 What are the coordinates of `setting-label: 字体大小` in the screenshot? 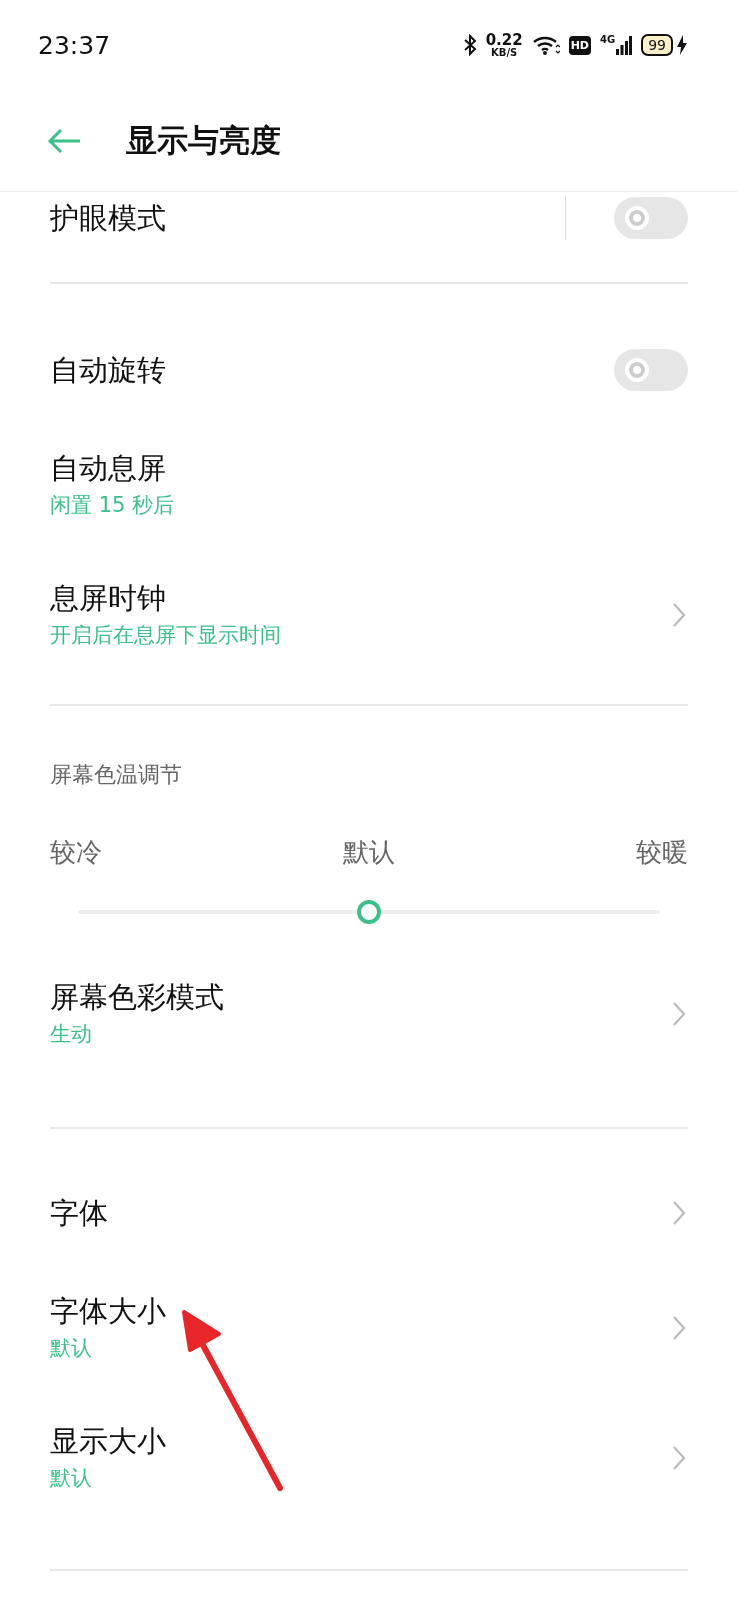 It's located at (108, 1311).